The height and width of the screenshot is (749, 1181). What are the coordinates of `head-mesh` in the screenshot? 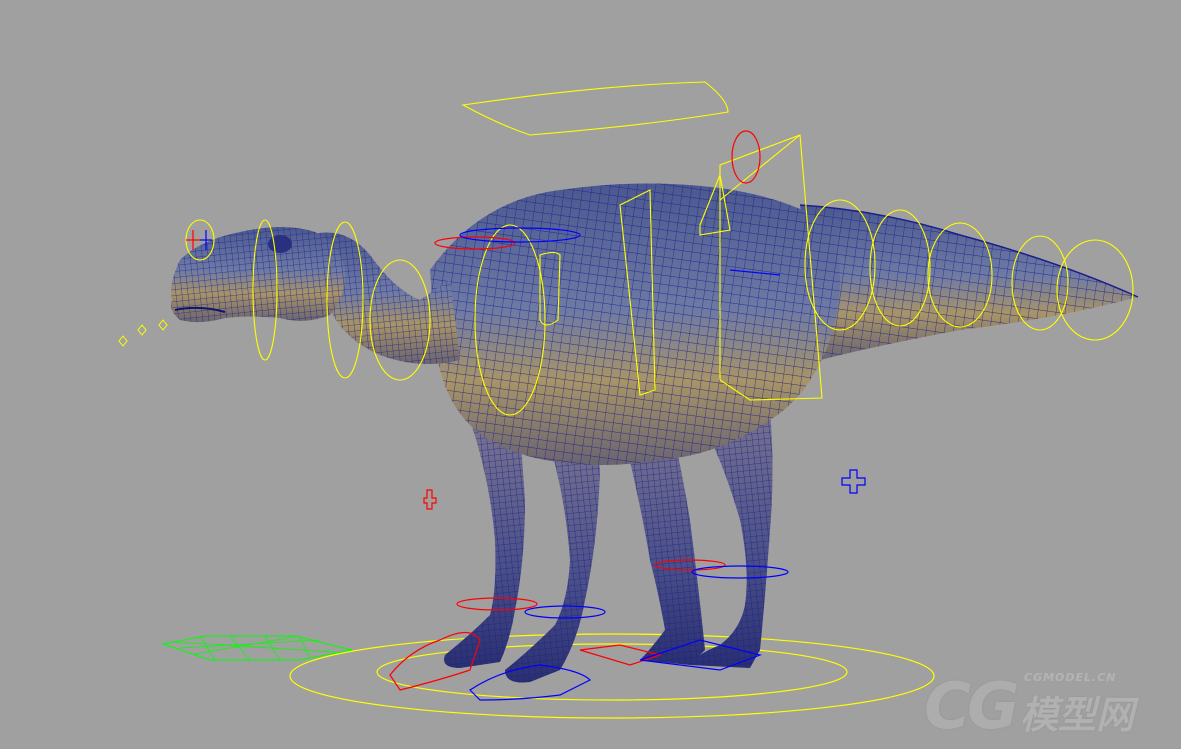 It's located at (258, 275).